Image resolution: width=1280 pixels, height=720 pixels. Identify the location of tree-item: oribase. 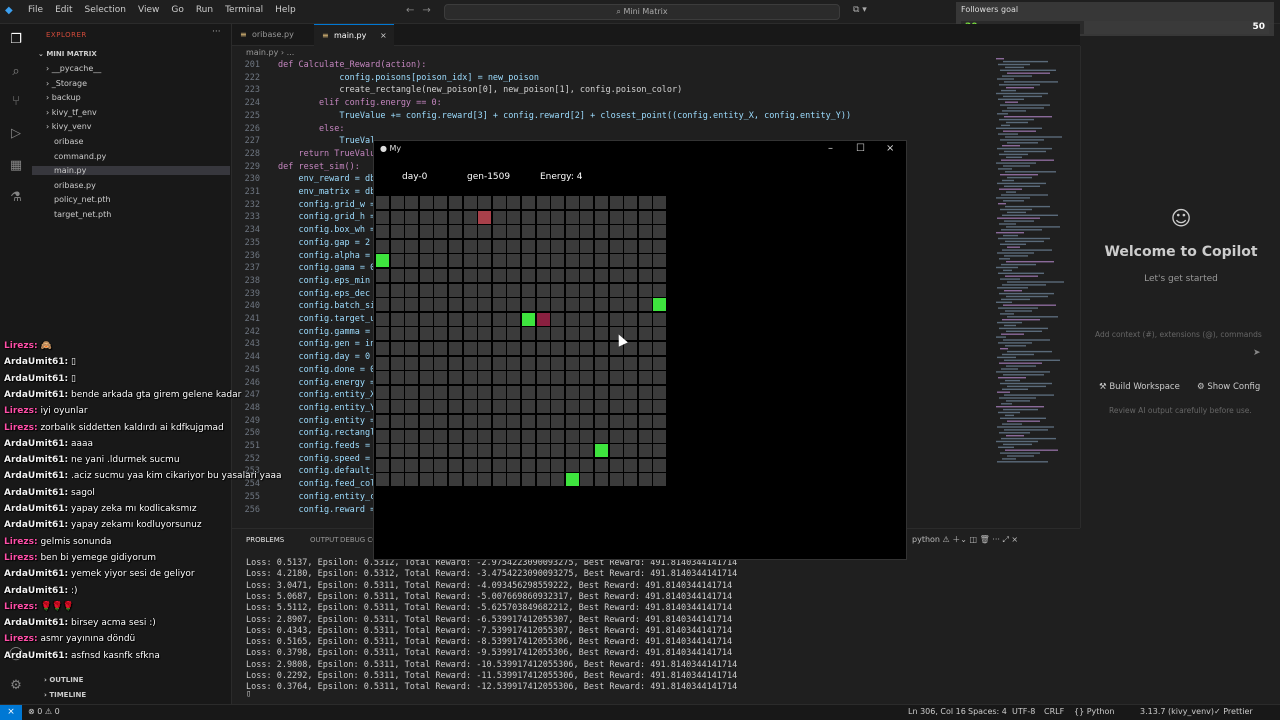
(57, 141).